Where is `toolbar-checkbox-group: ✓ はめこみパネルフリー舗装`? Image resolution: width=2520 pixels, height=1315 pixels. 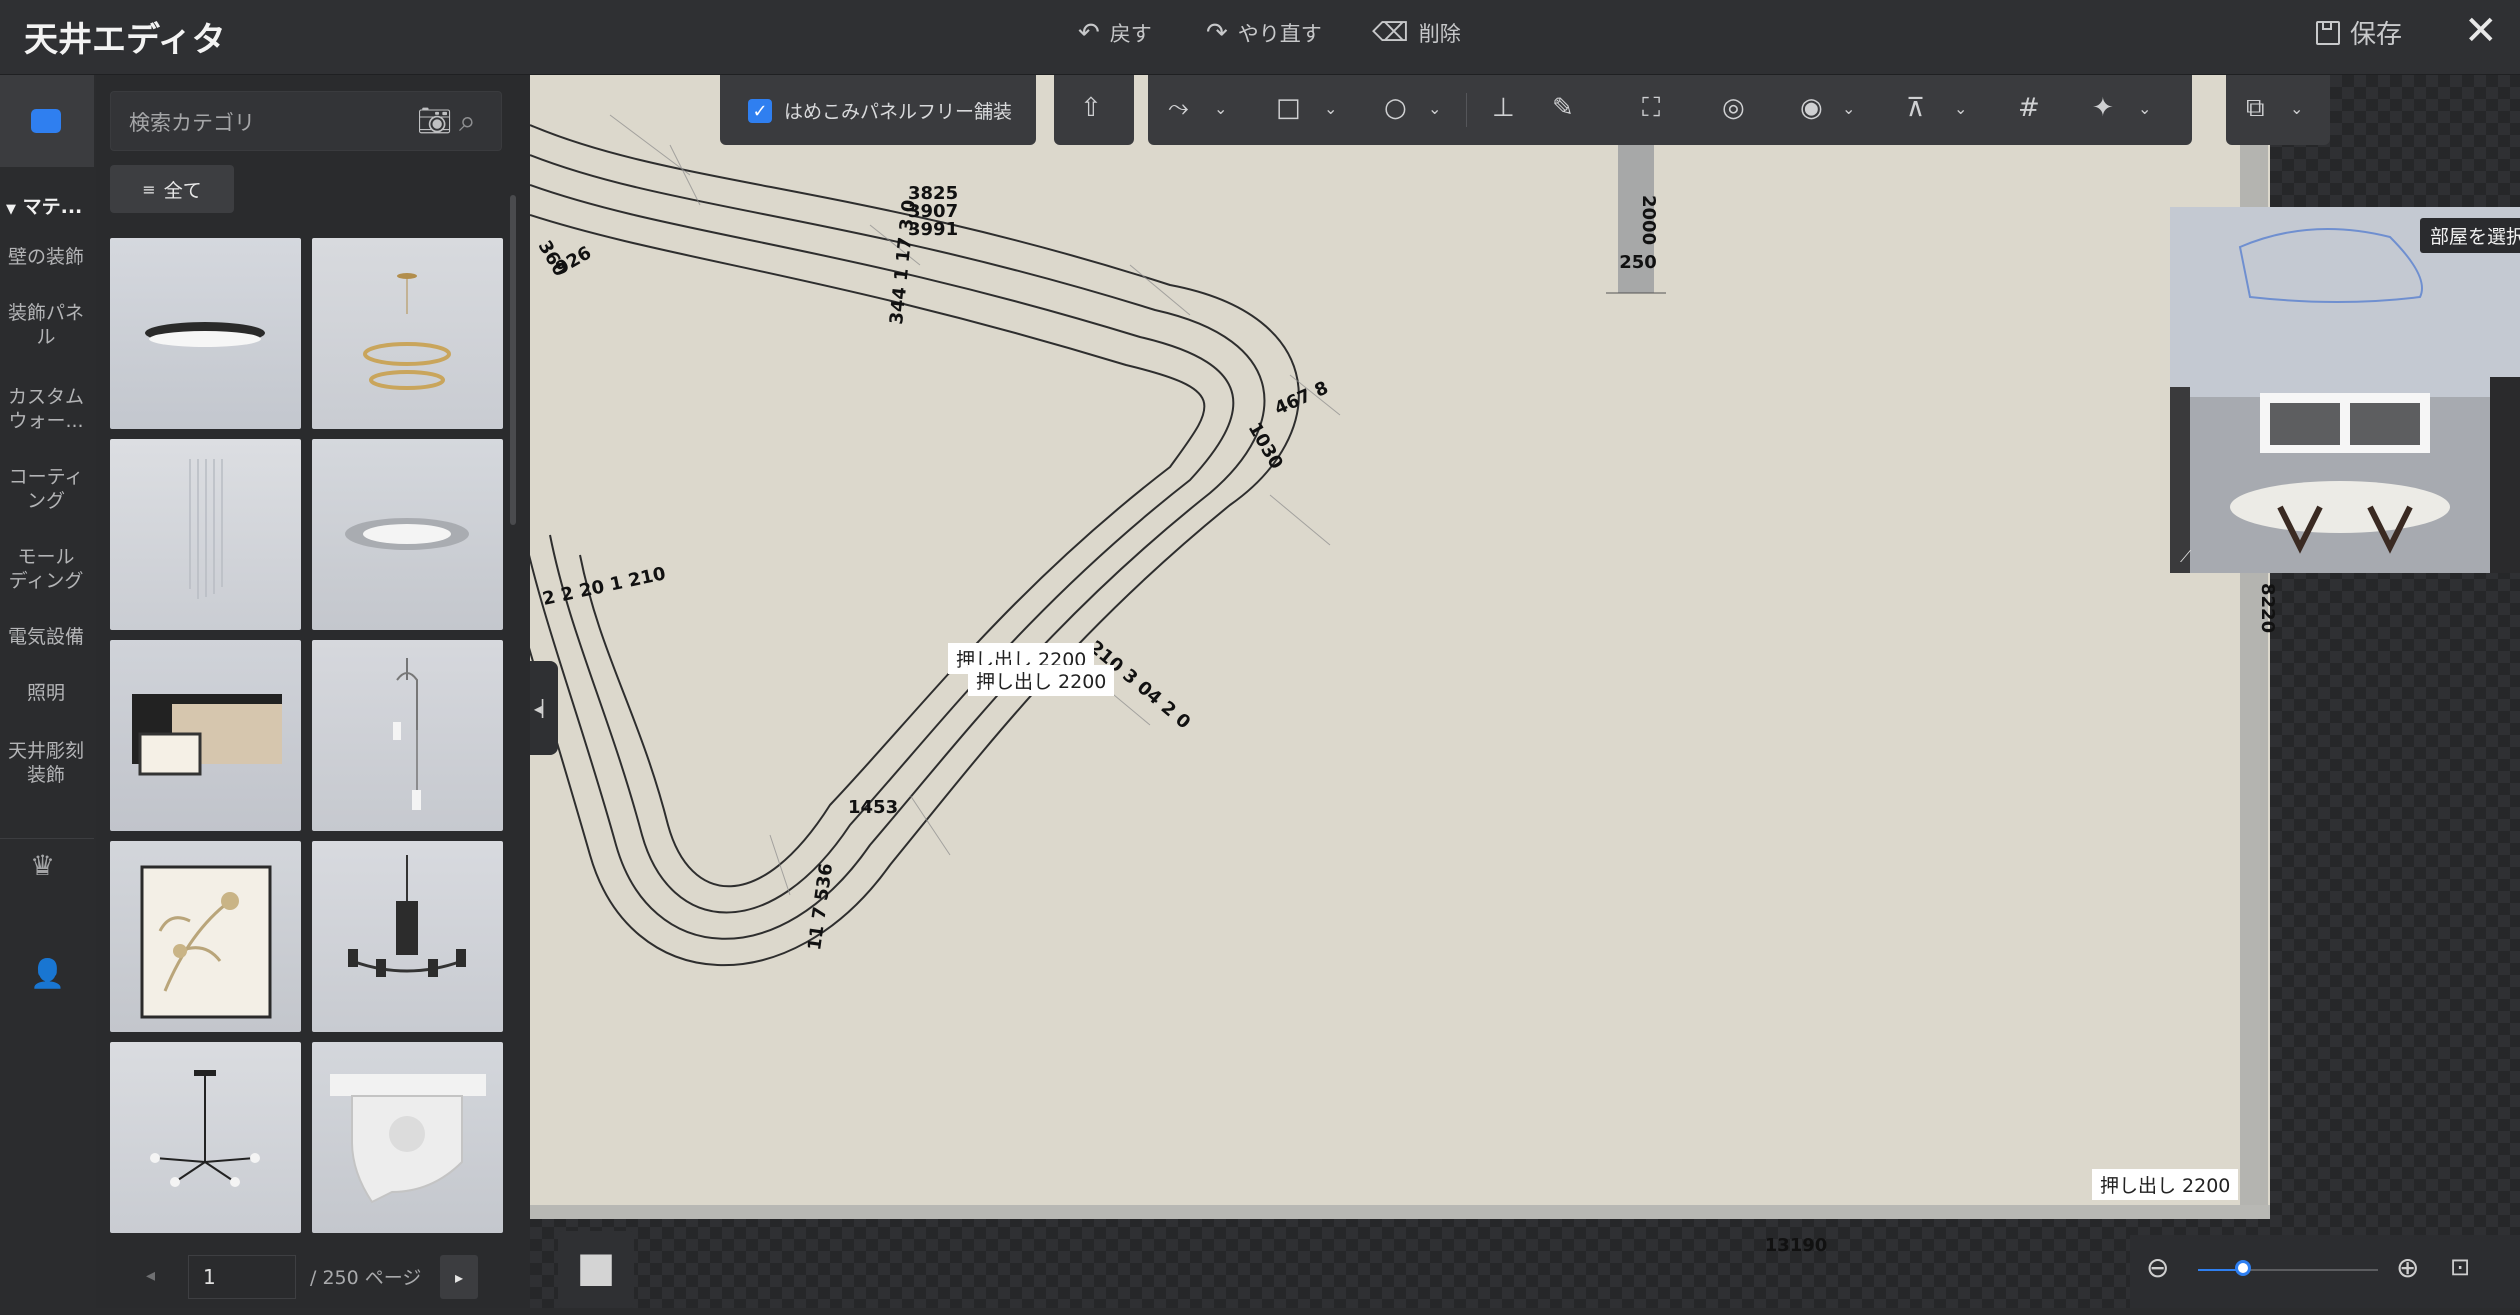 toolbar-checkbox-group: ✓ はめこみパネルフリー舗装 is located at coordinates (878, 110).